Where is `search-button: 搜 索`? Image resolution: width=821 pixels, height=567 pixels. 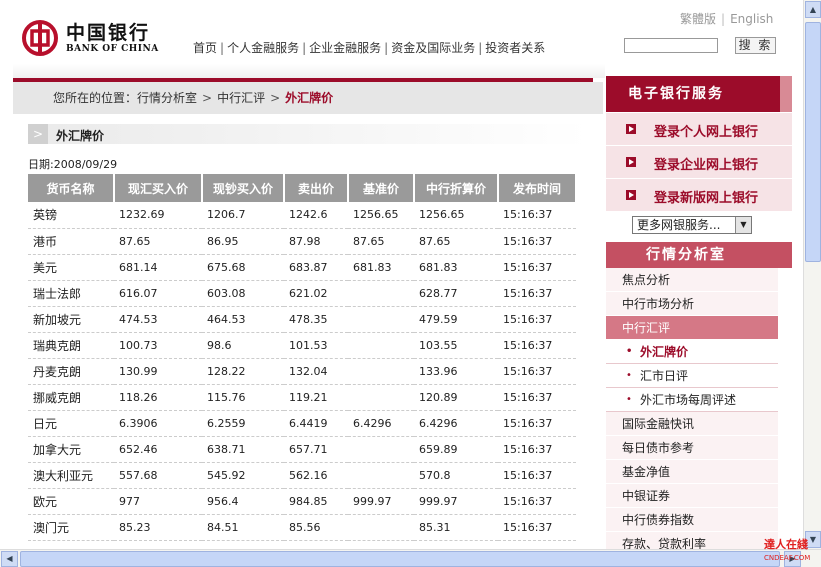 search-button: 搜 索 is located at coordinates (755, 45).